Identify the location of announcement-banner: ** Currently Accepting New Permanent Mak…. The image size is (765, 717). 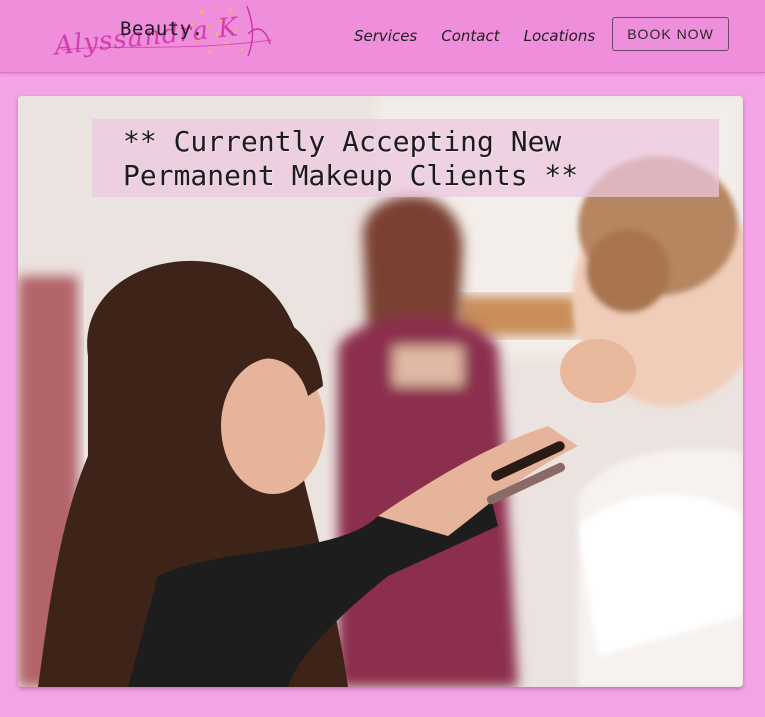
(405, 158).